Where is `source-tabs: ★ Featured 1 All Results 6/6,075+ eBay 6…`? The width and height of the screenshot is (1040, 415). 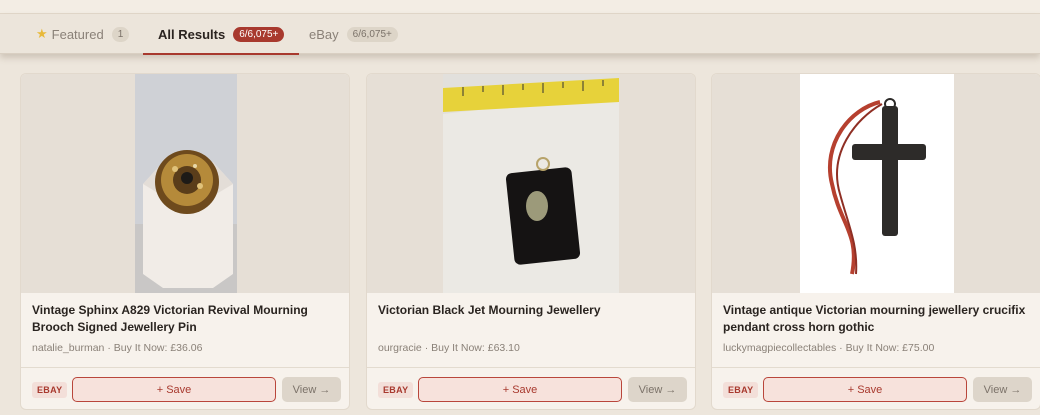
source-tabs: ★ Featured 1 All Results 6/6,075+ eBay 6… is located at coordinates (520, 34).